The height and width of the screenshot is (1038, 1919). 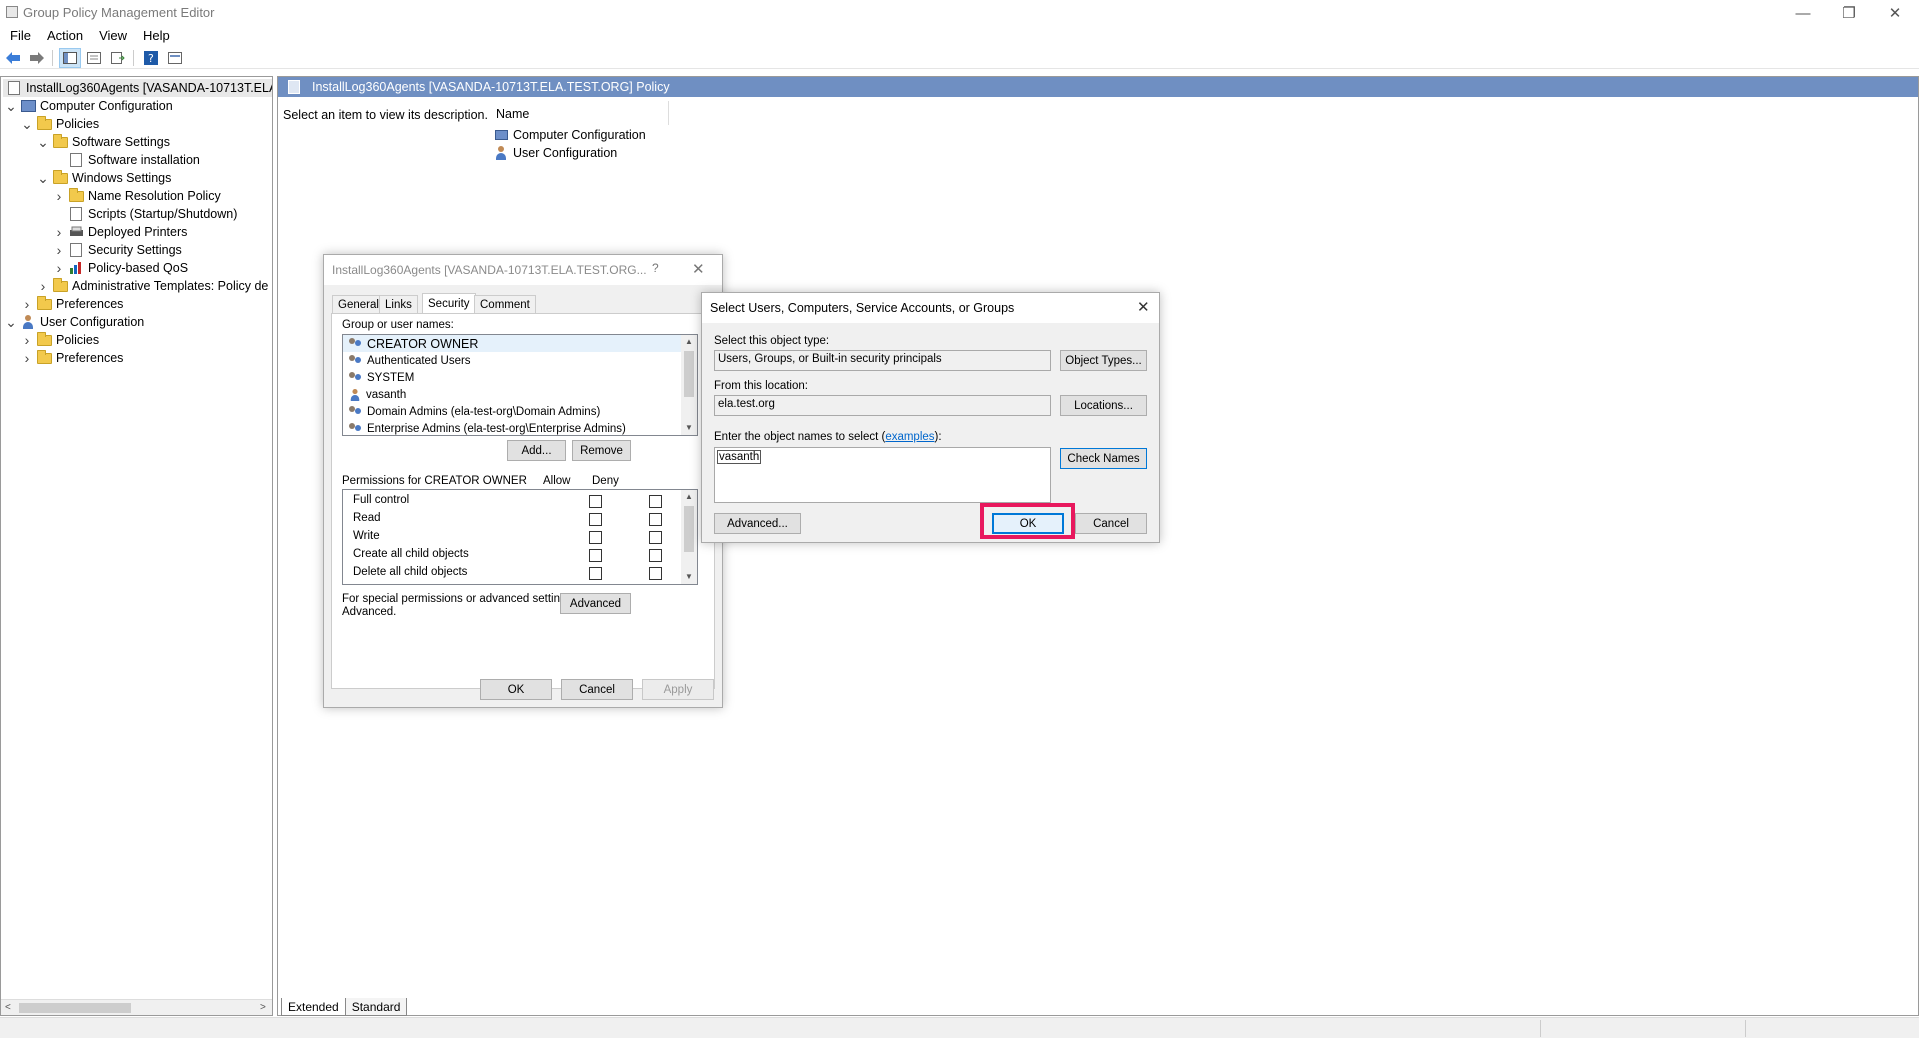 I want to click on tab-general: General, so click(x=358, y=304).